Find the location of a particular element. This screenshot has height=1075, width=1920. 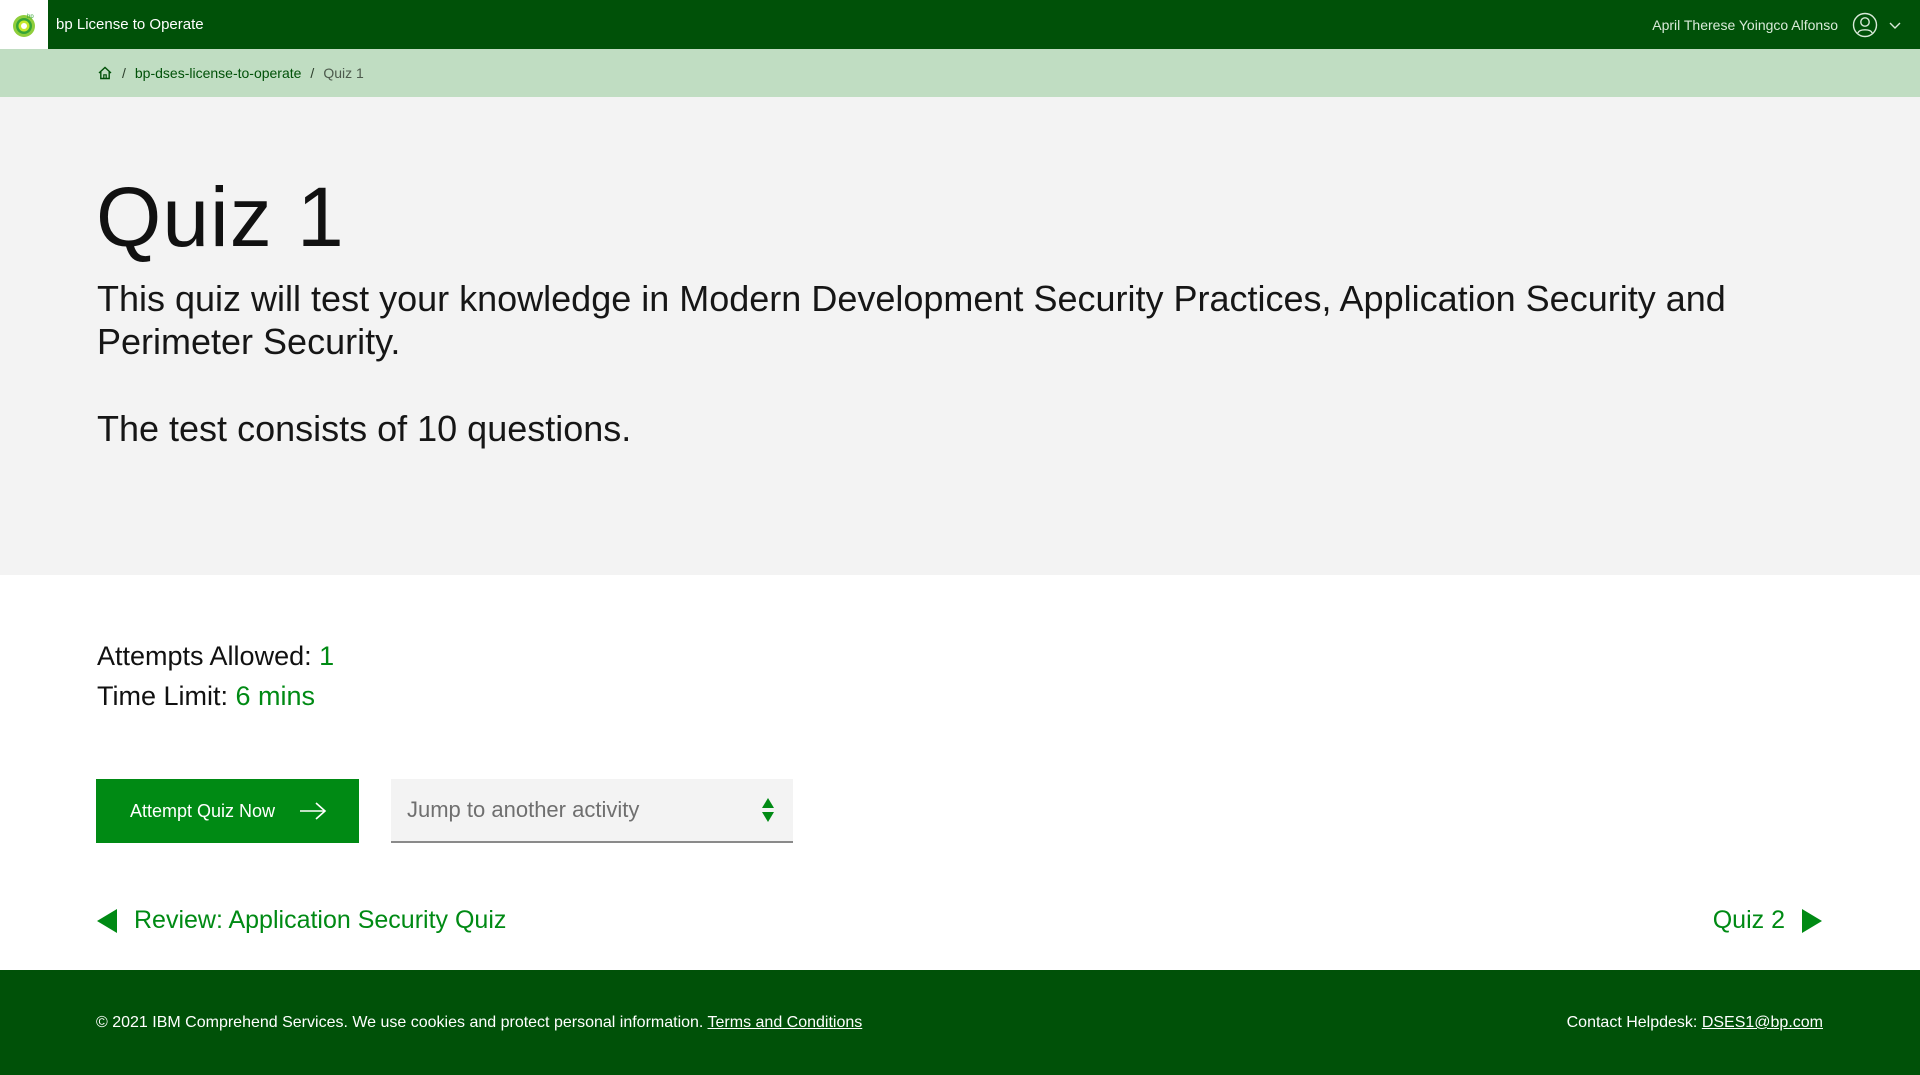

attempts-value: 1 is located at coordinates (327, 656).